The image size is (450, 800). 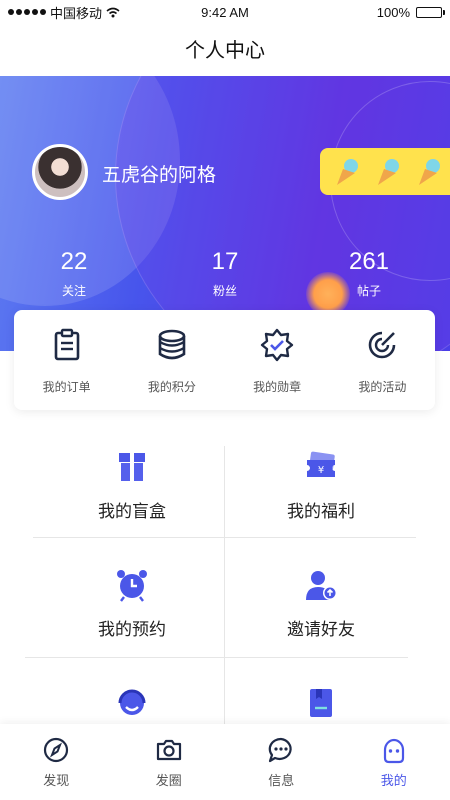 What do you see at coordinates (132, 702) in the screenshot?
I see `customer-service-icon` at bounding box center [132, 702].